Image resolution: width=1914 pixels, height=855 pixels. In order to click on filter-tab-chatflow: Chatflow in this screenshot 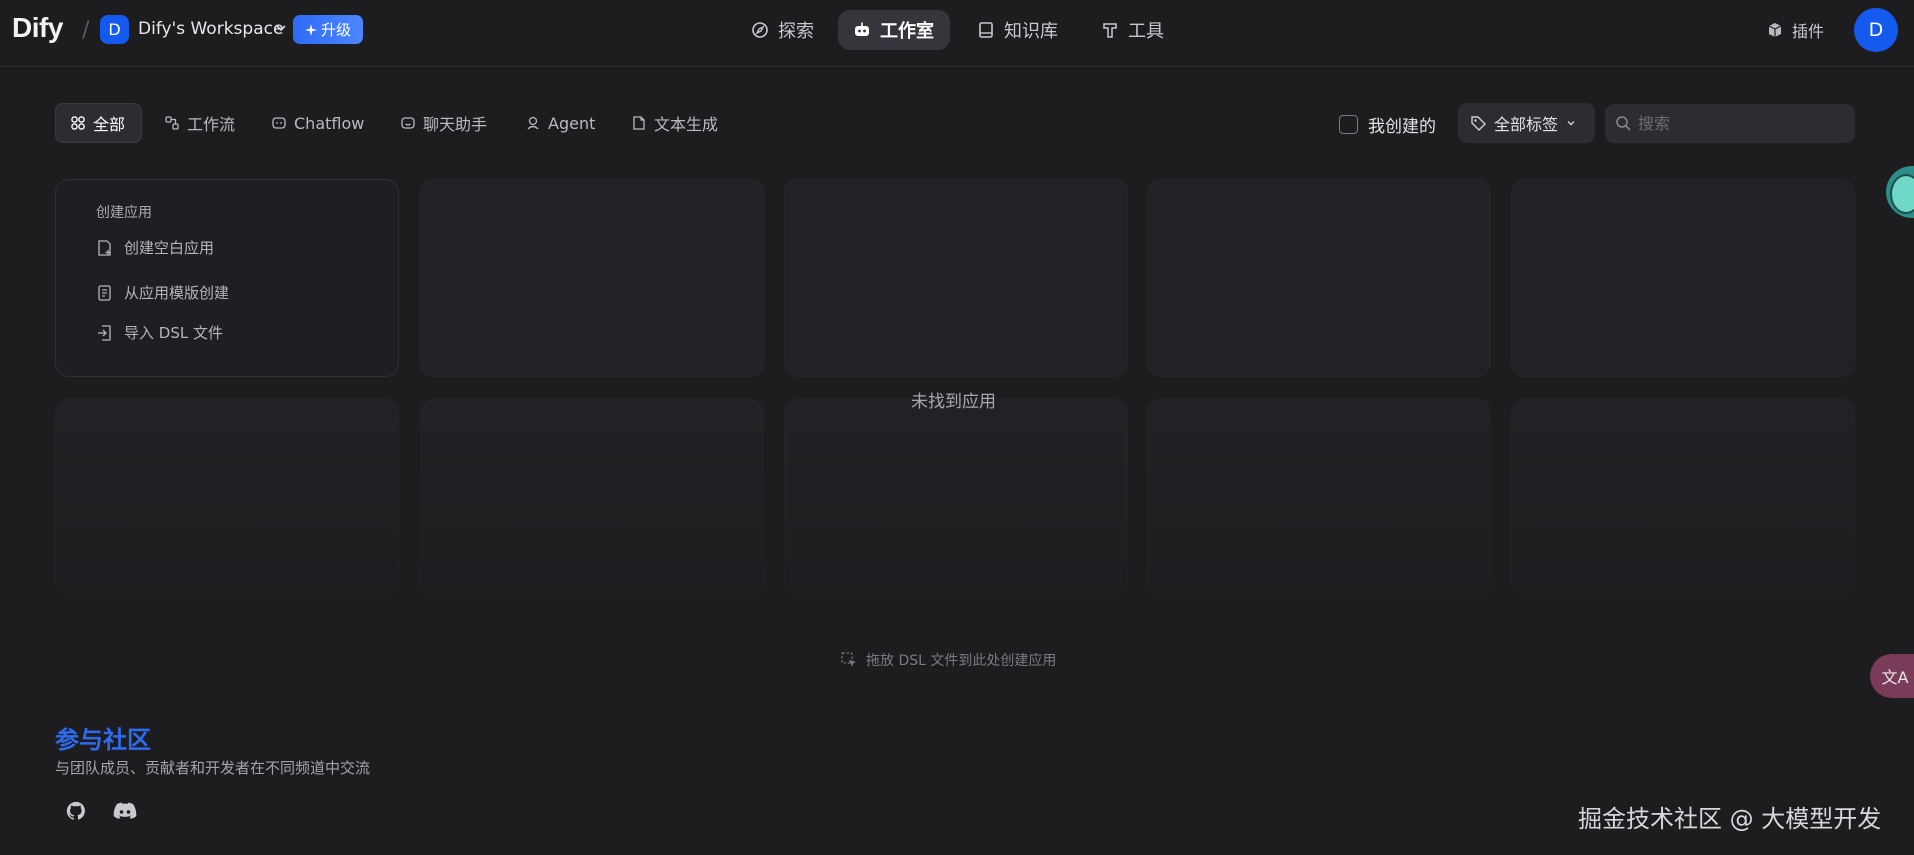, I will do `click(317, 123)`.